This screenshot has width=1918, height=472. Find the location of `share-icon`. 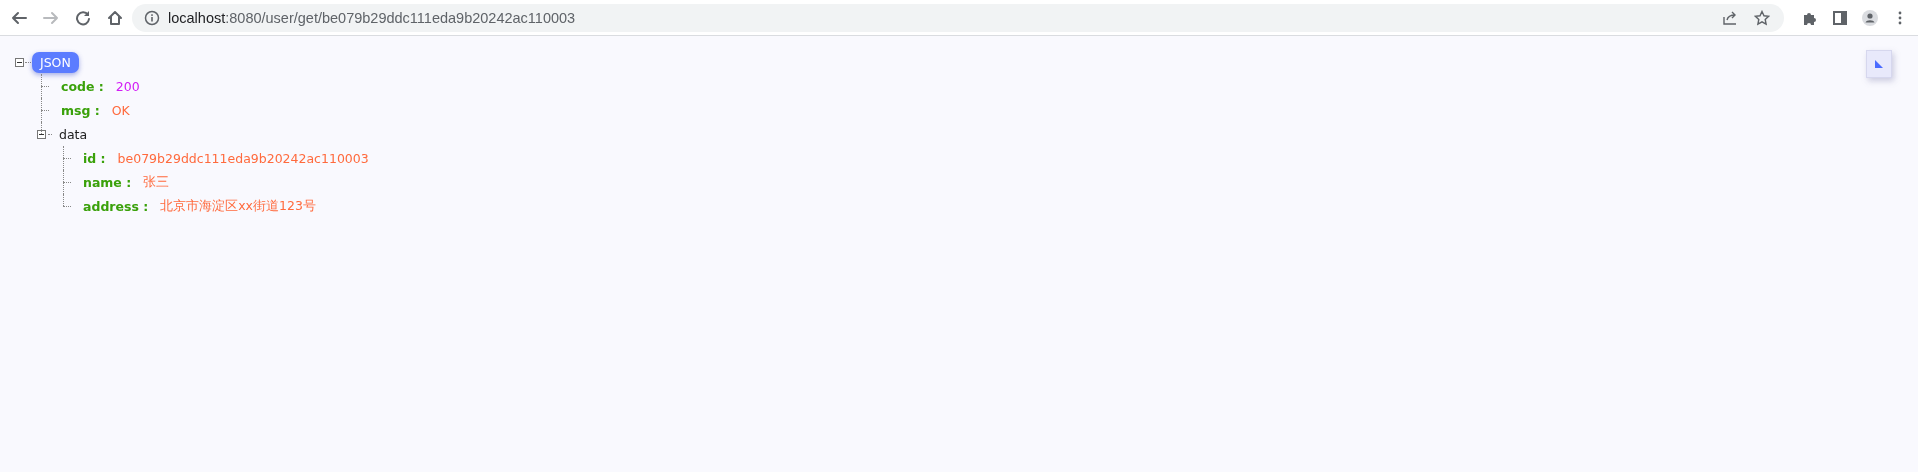

share-icon is located at coordinates (1730, 17).